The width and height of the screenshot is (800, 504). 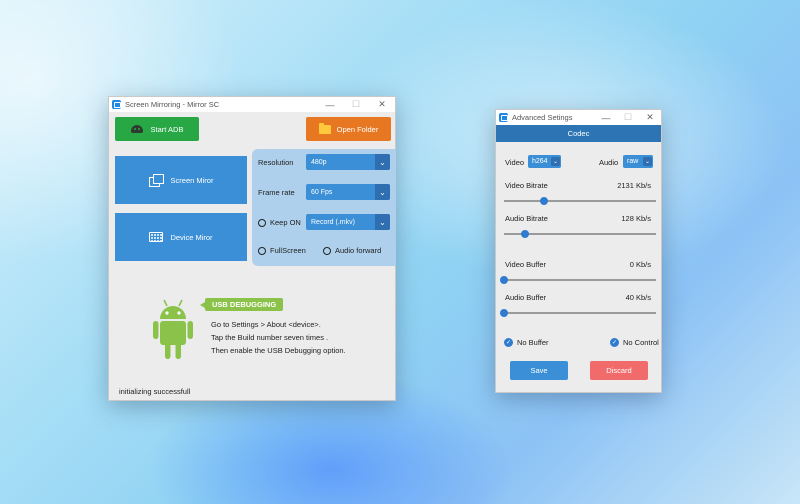 I want to click on screen-mirror-label: Screen Miror, so click(x=192, y=180).